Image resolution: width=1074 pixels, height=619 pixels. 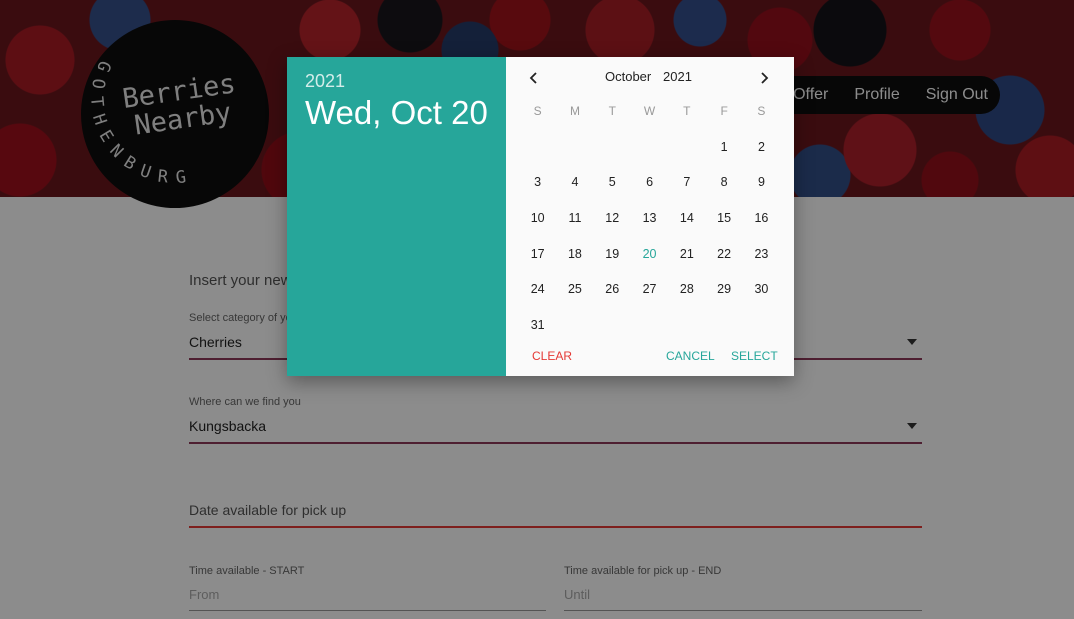 What do you see at coordinates (724, 111) in the screenshot?
I see `weekday-label: F` at bounding box center [724, 111].